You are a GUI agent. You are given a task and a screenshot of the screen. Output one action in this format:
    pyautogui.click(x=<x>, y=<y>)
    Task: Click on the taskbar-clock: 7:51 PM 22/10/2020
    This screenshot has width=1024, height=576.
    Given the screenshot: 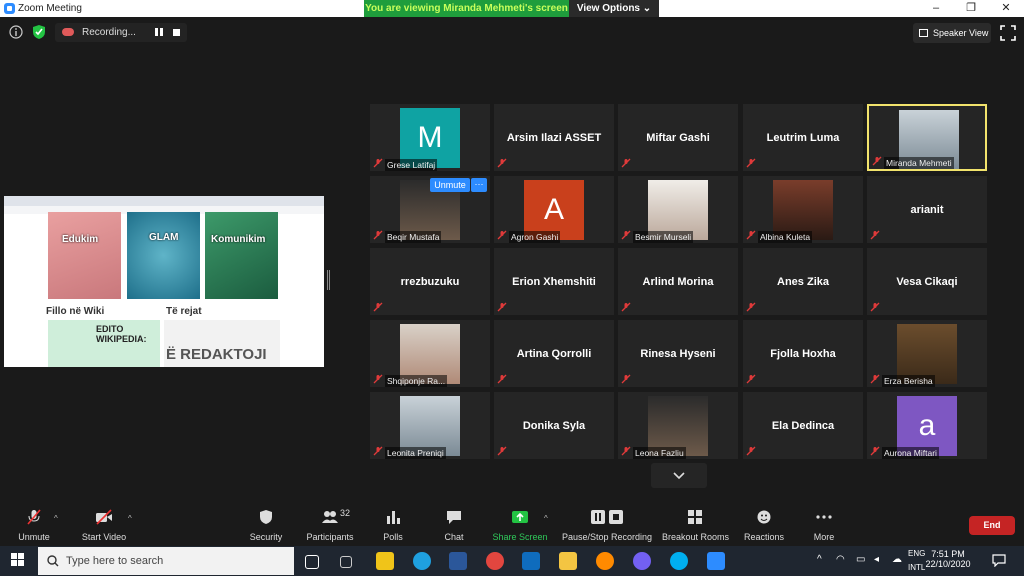 What is the action you would take?
    pyautogui.click(x=948, y=562)
    